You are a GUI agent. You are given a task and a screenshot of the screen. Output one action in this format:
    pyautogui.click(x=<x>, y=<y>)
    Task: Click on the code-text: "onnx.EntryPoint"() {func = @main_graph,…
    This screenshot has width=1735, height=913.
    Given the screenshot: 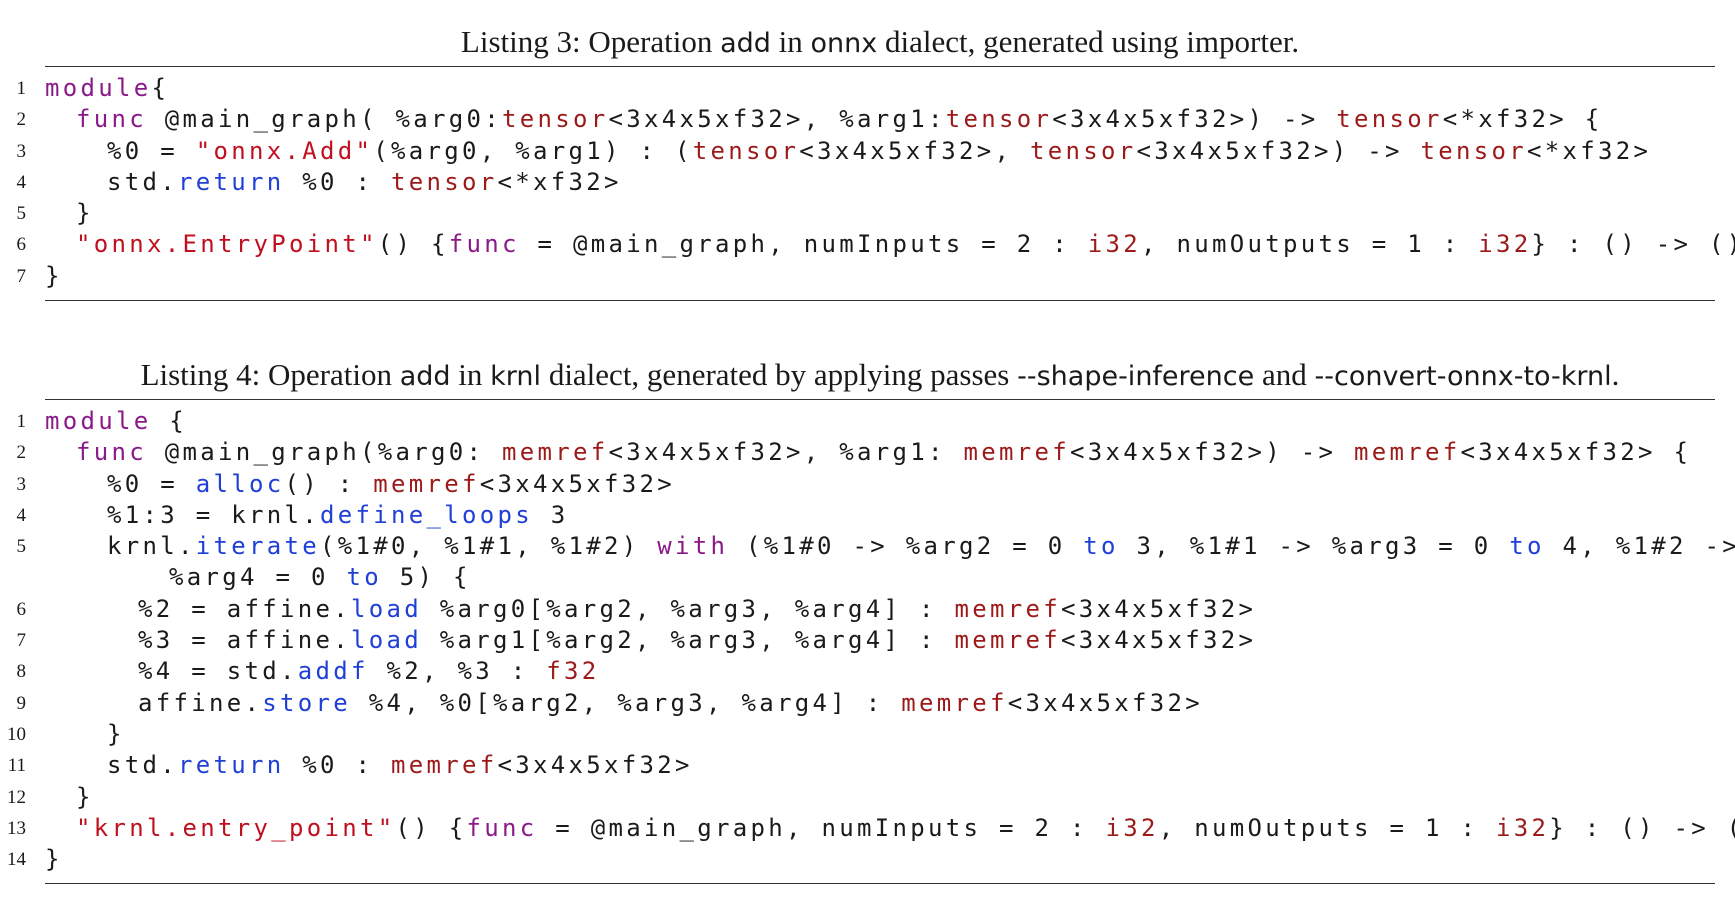 What is the action you would take?
    pyautogui.click(x=905, y=244)
    